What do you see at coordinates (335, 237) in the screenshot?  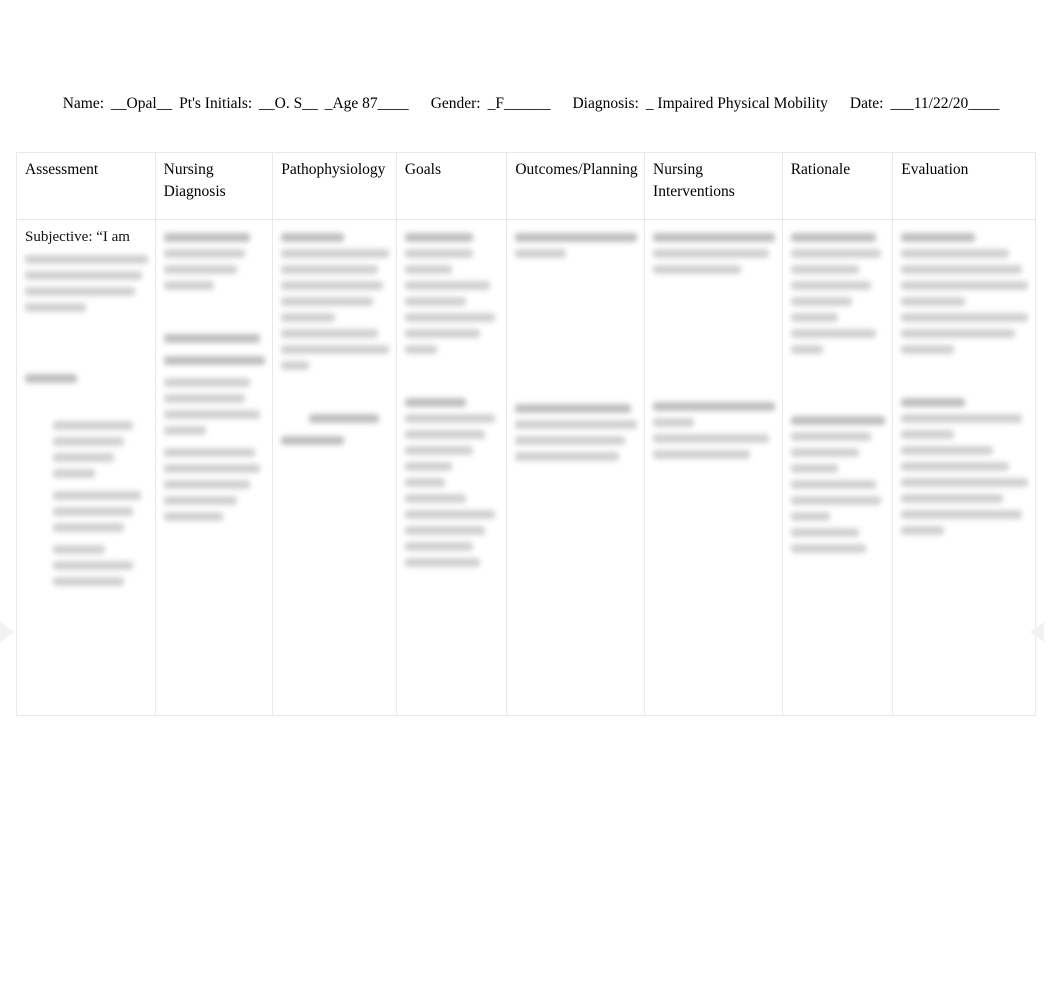 I see `patho-blurred-heading` at bounding box center [335, 237].